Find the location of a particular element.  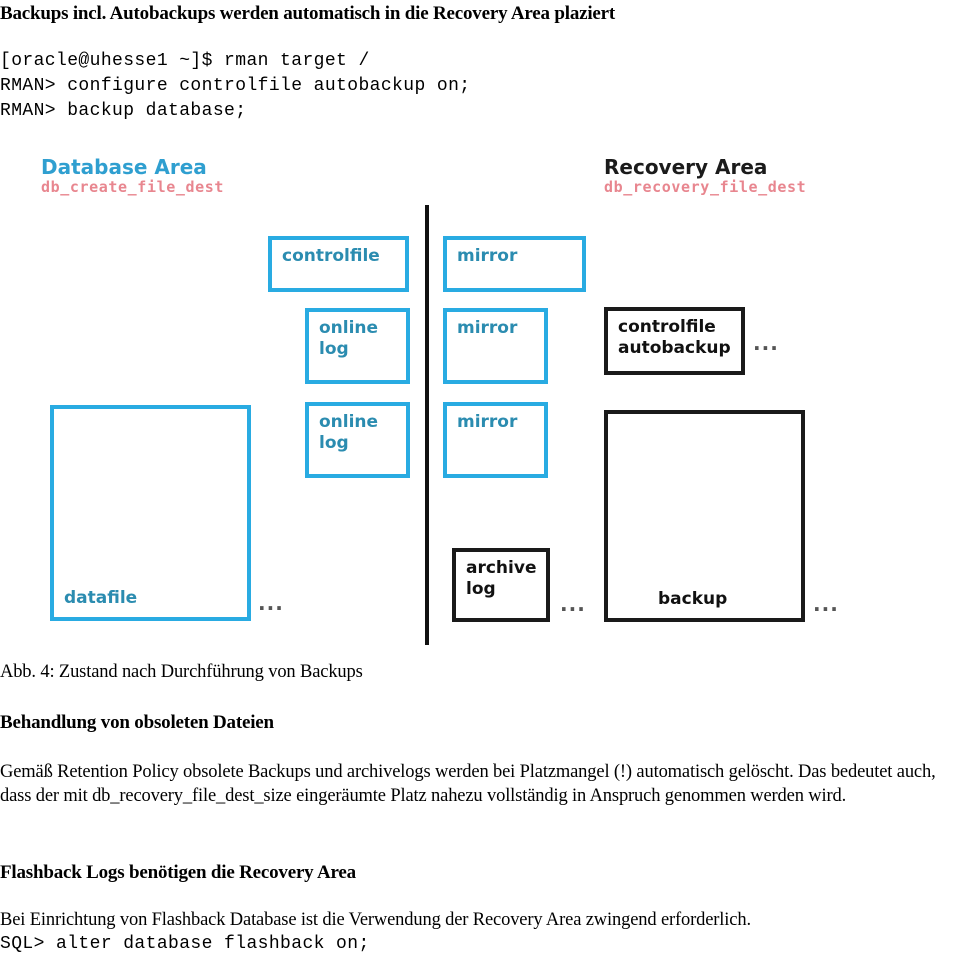

section-heading-obsolete-files: Behandlung von obsoleten Dateien is located at coordinates (137, 722).